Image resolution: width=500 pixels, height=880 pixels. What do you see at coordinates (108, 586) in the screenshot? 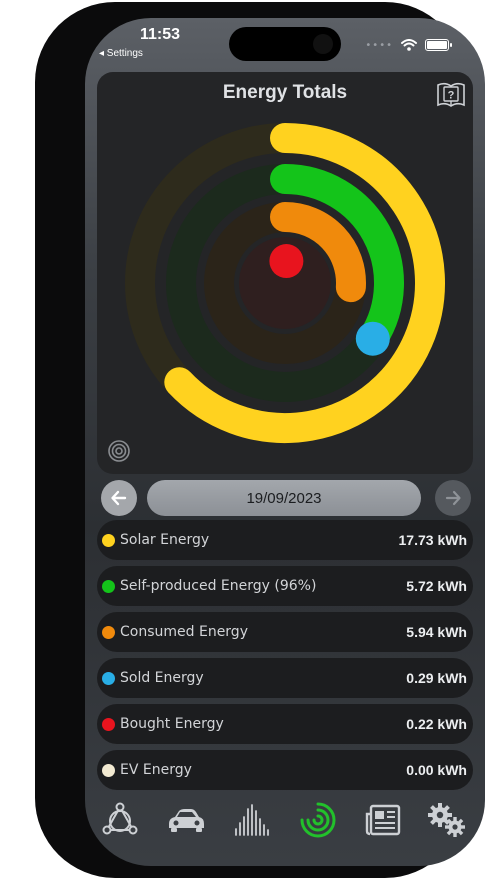
I see `self-produced-color-dot` at bounding box center [108, 586].